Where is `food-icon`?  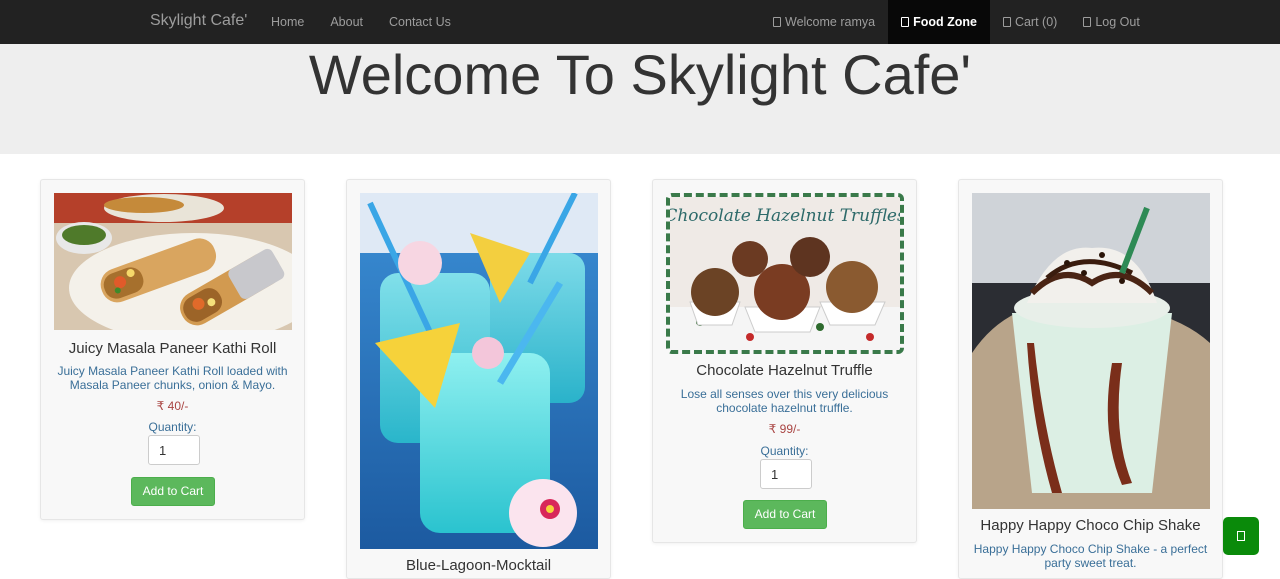 food-icon is located at coordinates (905, 22).